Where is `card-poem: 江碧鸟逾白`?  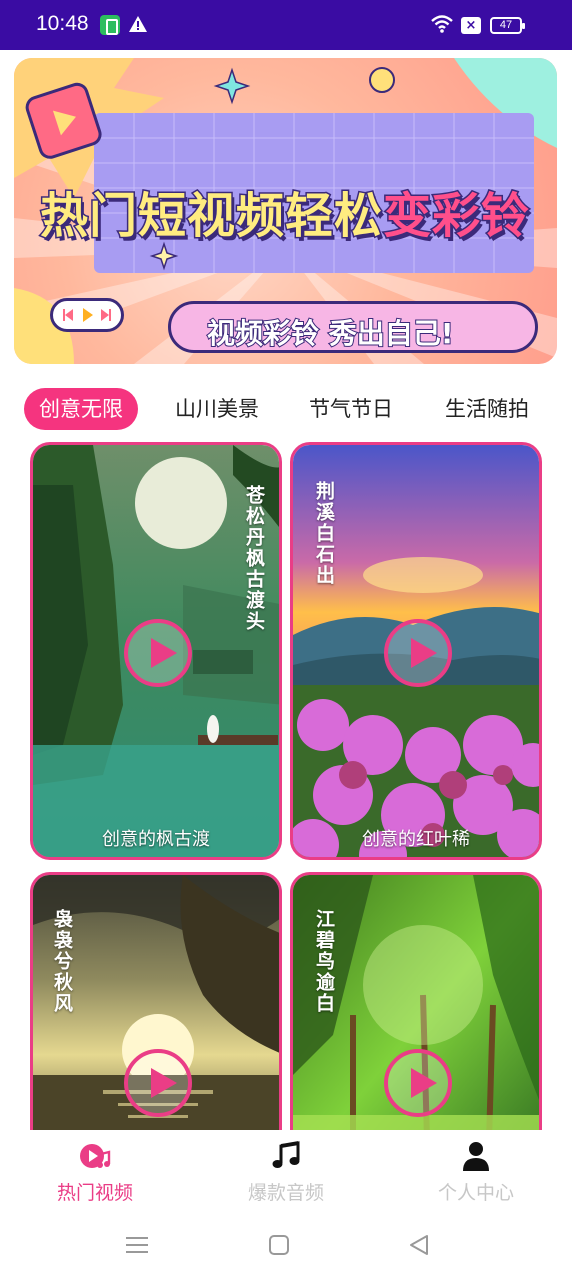 card-poem: 江碧鸟逾白 is located at coordinates (324, 961).